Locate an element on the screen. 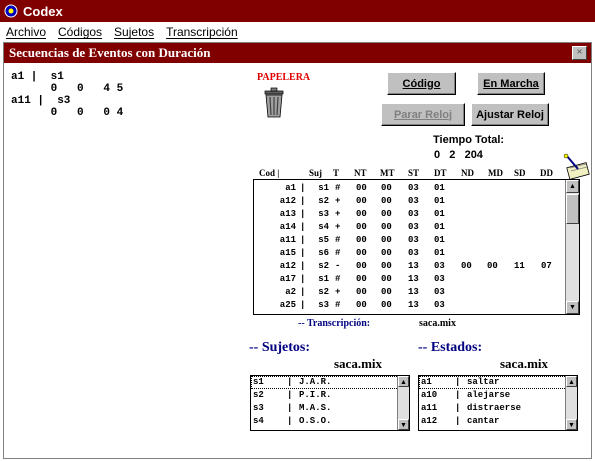 The height and width of the screenshot is (461, 595). grid-header: Cod | Suj T NT MT ST DT ND MD SD DD is located at coordinates (423, 173).